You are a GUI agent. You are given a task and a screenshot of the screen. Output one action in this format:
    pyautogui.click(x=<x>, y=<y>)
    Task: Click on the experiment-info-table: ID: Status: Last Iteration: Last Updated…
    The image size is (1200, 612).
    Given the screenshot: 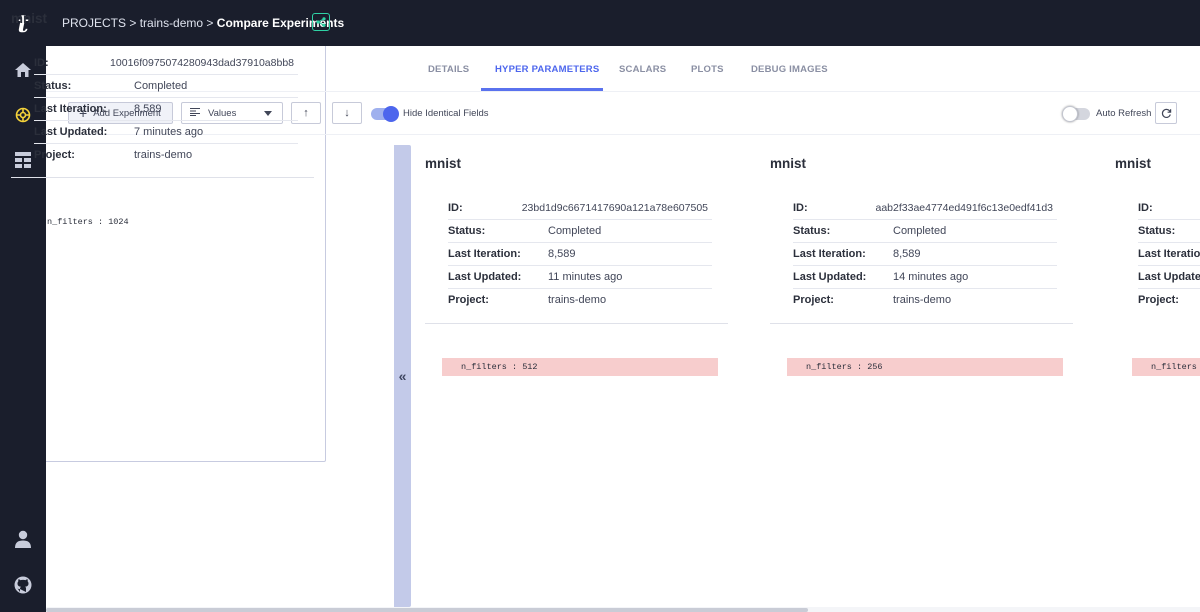 What is the action you would take?
    pyautogui.click(x=1169, y=254)
    